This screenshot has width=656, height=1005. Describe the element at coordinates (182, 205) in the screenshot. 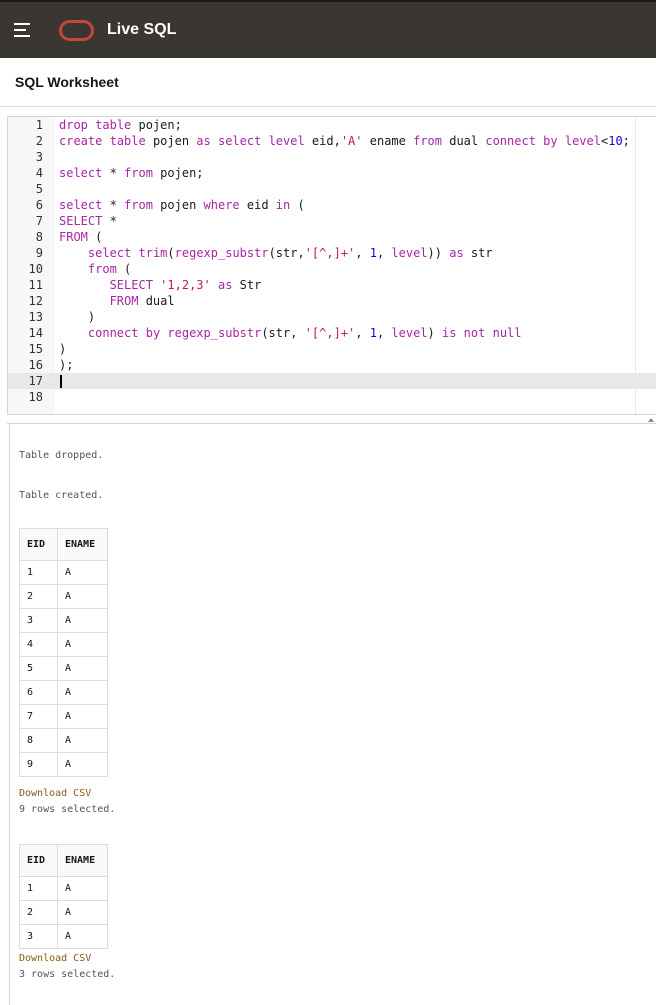

I see `code-text: select * from pojen where eid in (` at that location.